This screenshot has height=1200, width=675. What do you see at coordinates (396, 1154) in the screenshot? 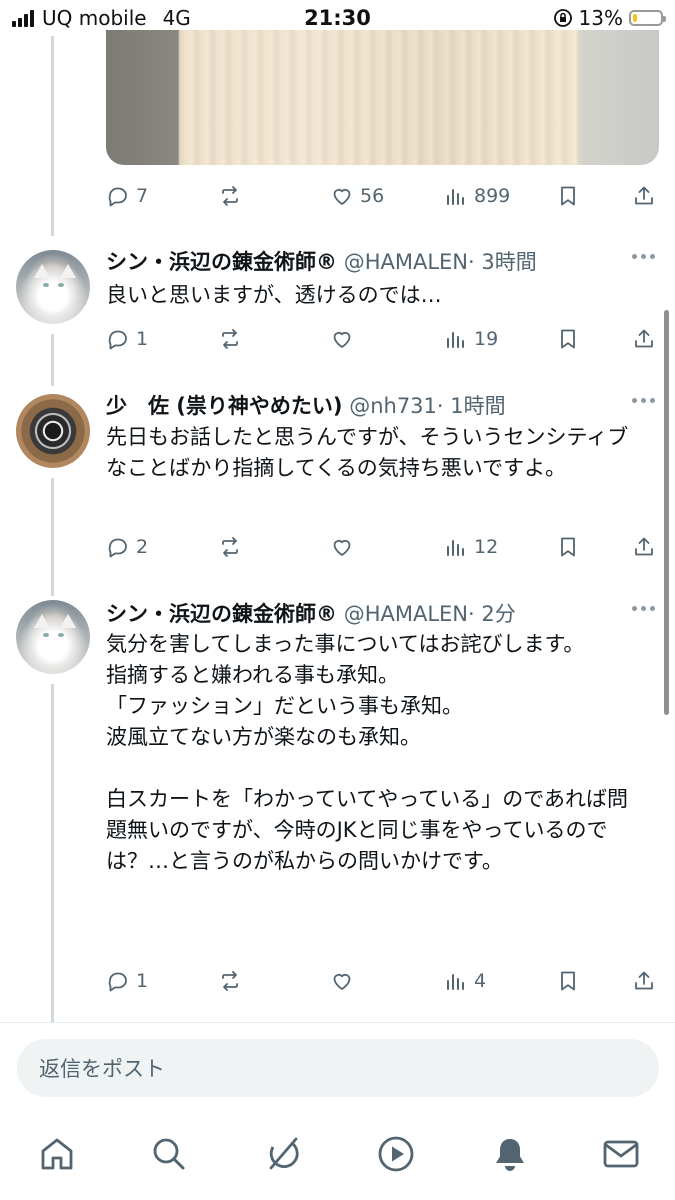
I see `tab-video` at bounding box center [396, 1154].